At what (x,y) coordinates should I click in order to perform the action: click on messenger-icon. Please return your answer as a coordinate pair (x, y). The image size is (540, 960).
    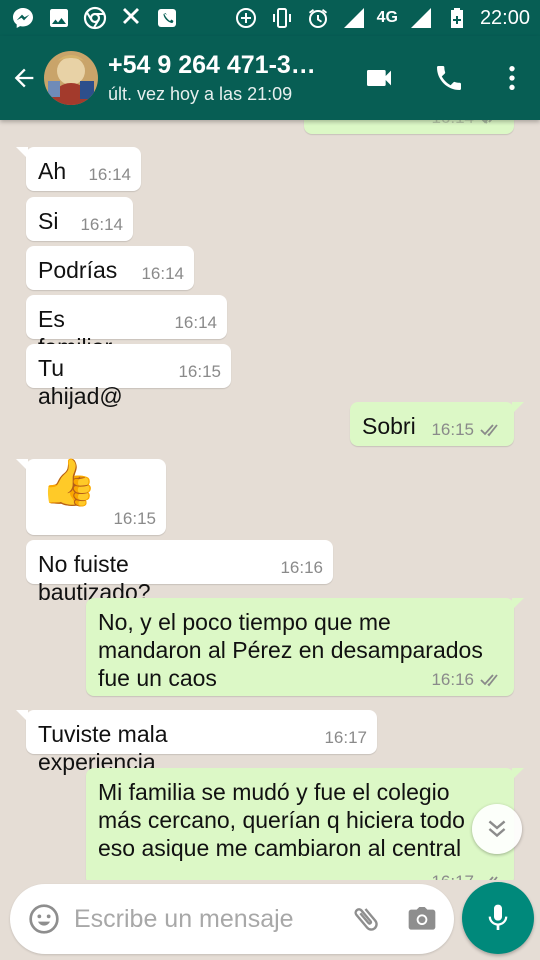
    Looking at the image, I should click on (23, 18).